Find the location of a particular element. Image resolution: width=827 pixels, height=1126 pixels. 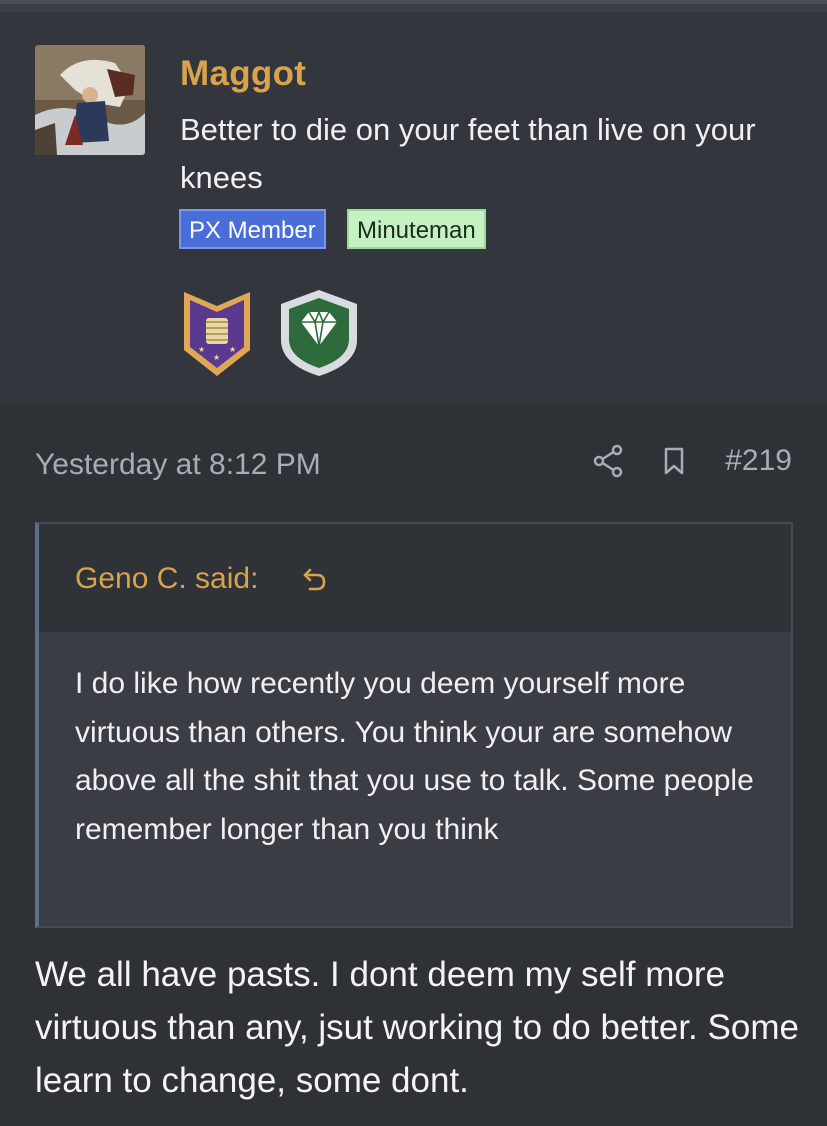

bookmark-icon is located at coordinates (674, 461).